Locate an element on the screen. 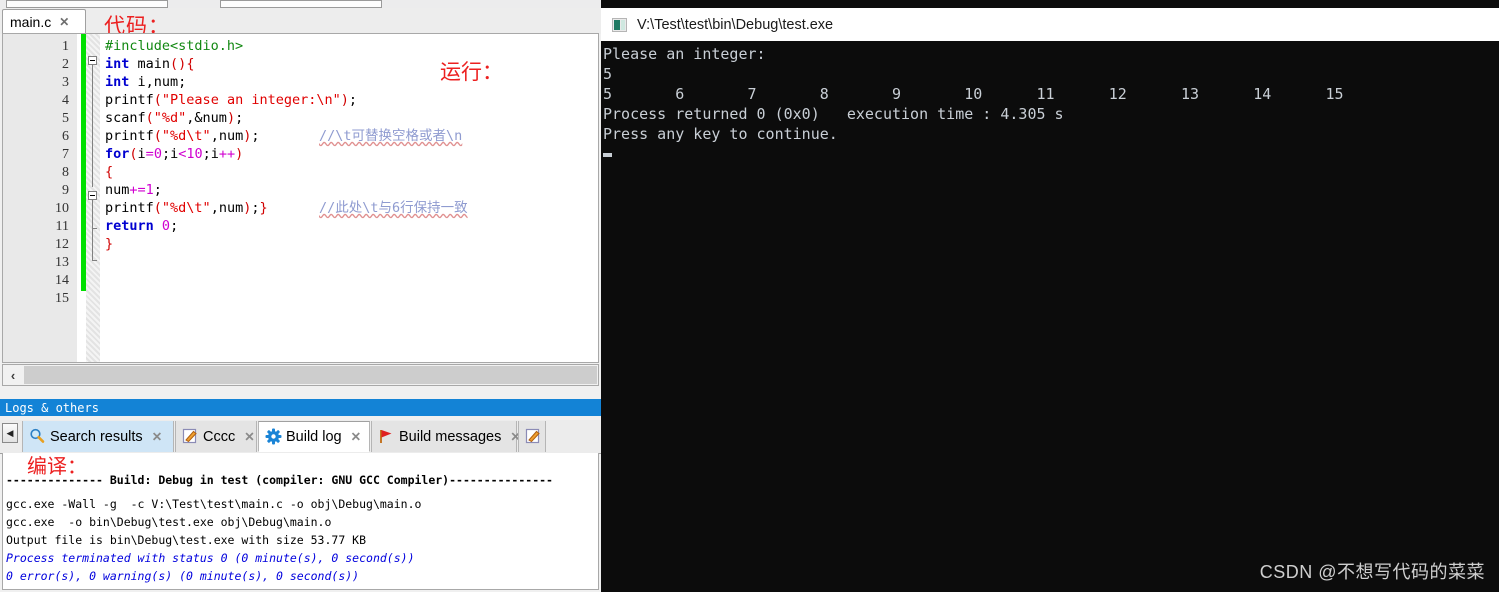  fold-line-main is located at coordinates (92, 126).